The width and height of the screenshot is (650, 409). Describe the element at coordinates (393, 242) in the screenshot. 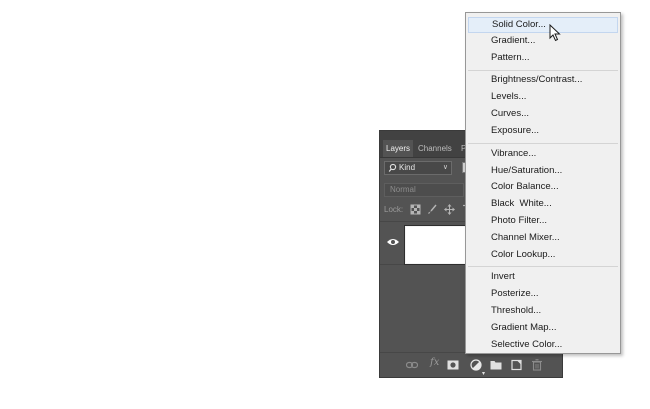

I see `eye-visibility-icon` at that location.